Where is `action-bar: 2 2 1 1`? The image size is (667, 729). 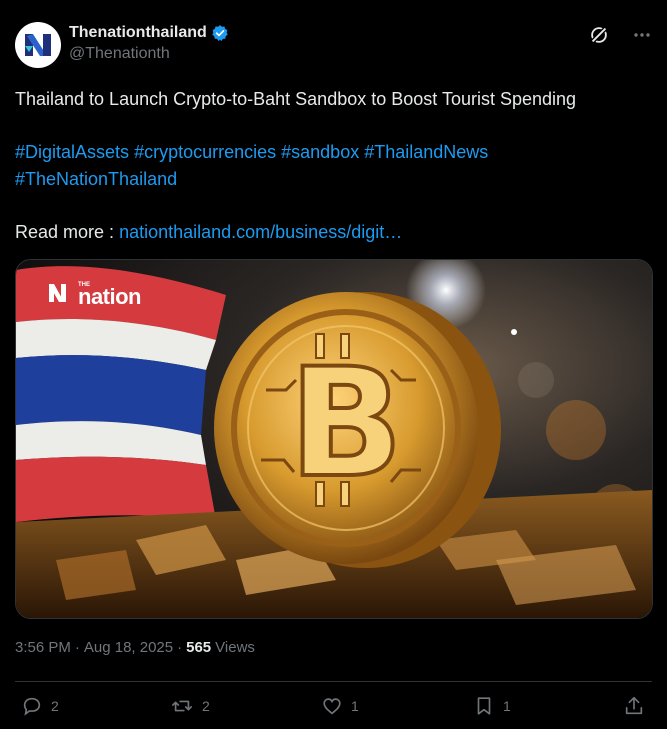 action-bar: 2 2 1 1 is located at coordinates (333, 708).